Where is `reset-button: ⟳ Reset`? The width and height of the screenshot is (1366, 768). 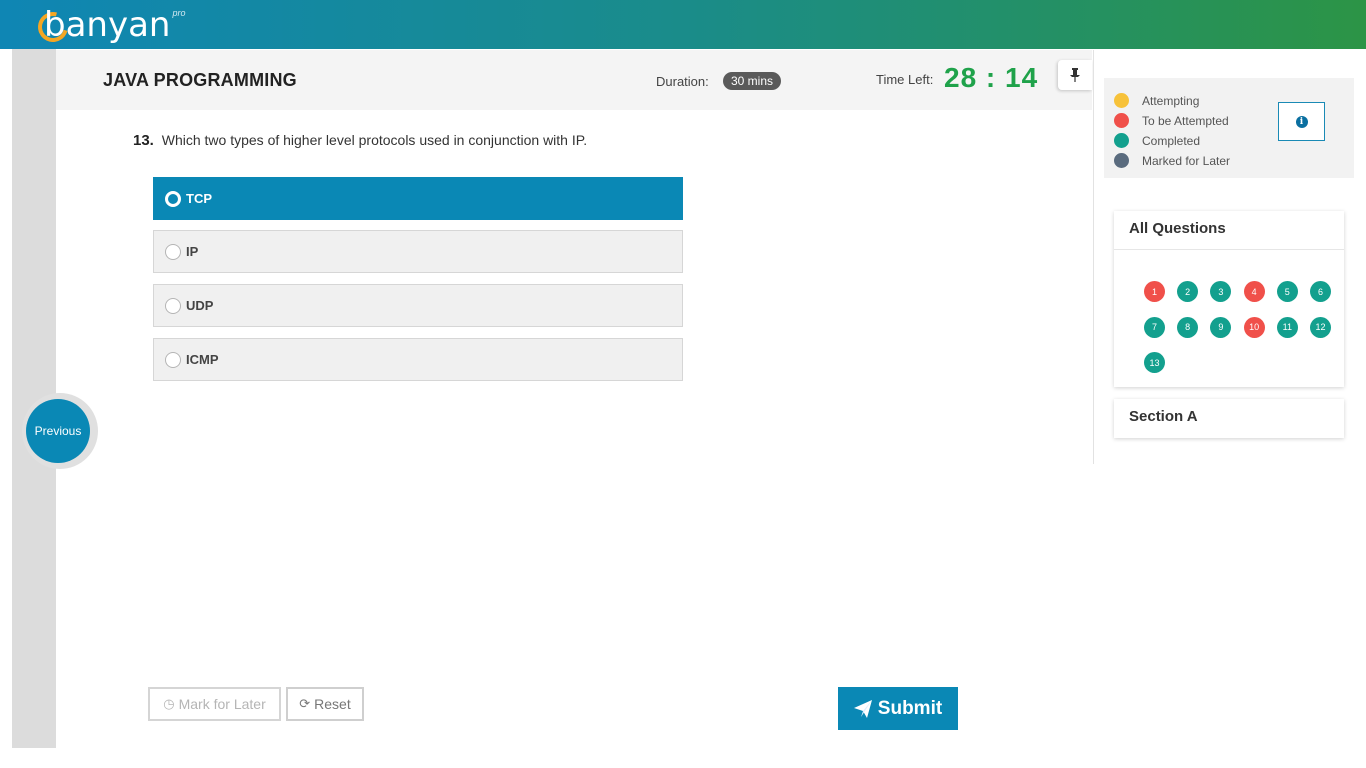
reset-button: ⟳ Reset is located at coordinates (325, 704).